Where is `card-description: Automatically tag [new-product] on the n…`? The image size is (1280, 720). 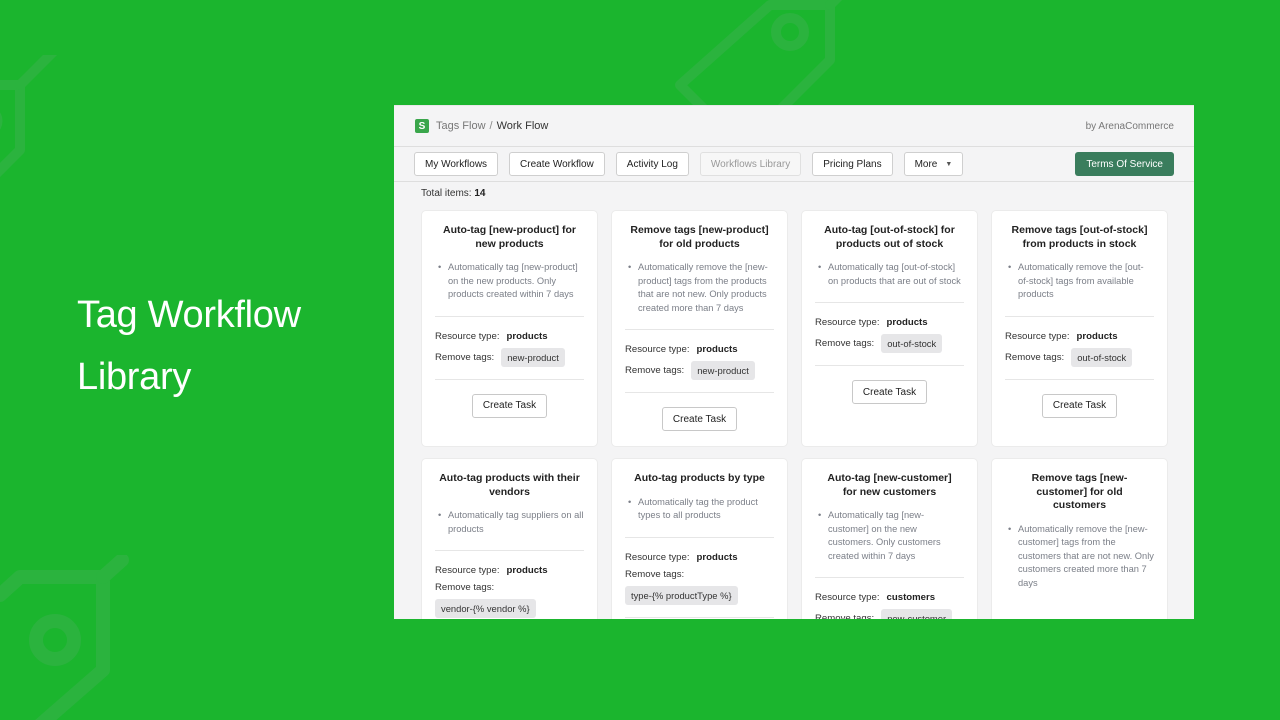 card-description: Automatically tag [new-product] on the n… is located at coordinates (509, 281).